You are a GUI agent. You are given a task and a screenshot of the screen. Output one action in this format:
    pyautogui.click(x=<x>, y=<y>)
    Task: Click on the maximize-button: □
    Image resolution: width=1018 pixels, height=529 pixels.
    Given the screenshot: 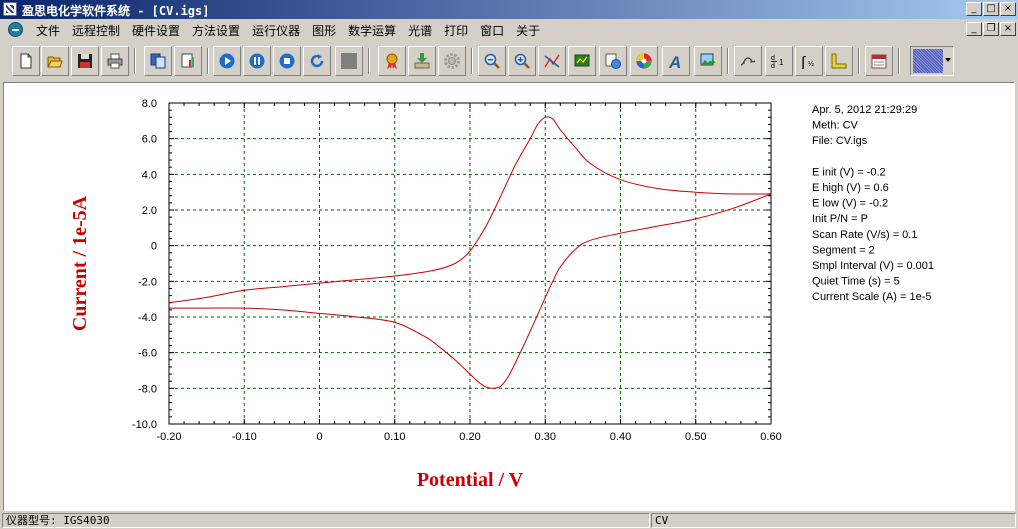 What is the action you would take?
    pyautogui.click(x=991, y=9)
    